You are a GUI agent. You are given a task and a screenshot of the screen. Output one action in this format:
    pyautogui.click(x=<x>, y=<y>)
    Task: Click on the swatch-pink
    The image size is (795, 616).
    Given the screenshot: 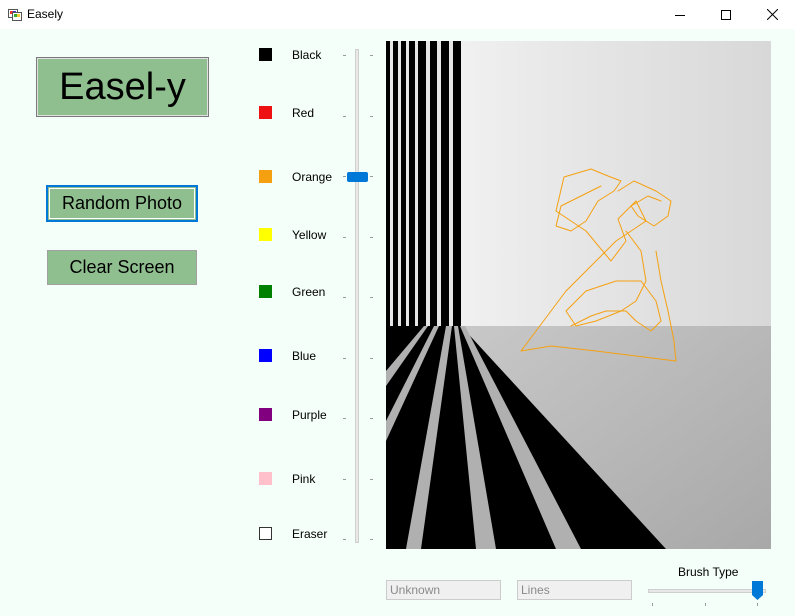 What is the action you would take?
    pyautogui.click(x=265, y=478)
    